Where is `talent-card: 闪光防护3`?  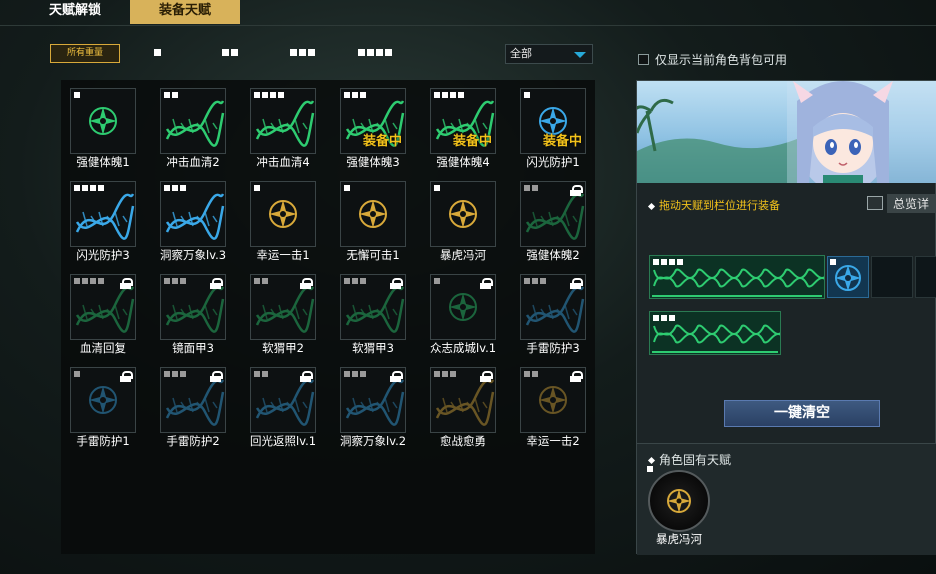
talent-card: 闪光防护3 is located at coordinates (103, 222).